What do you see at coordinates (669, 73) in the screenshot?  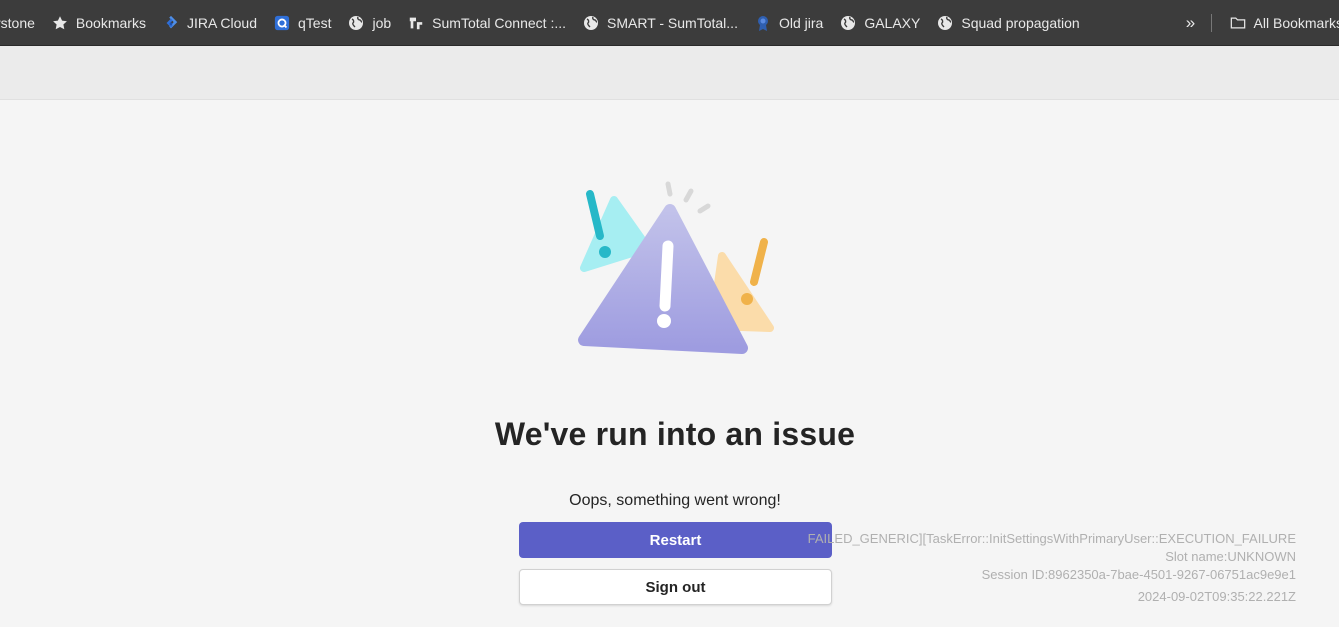 I see `app-header-strip` at bounding box center [669, 73].